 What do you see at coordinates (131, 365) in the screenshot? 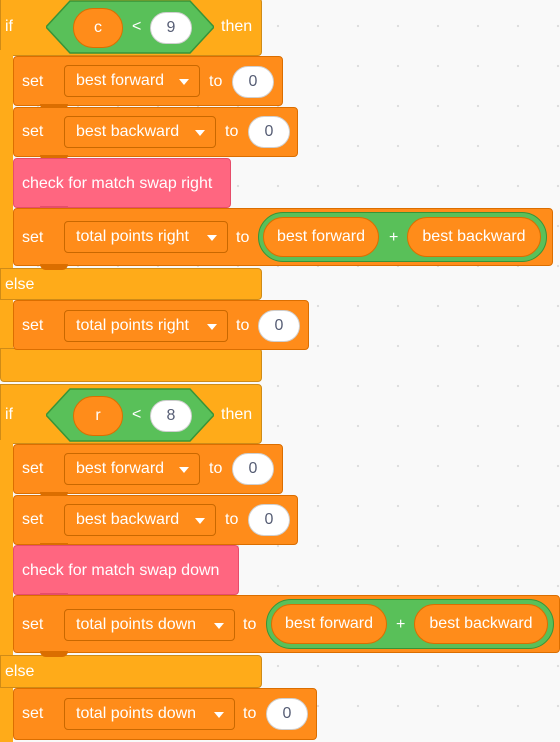
I see `if-block-footer` at bounding box center [131, 365].